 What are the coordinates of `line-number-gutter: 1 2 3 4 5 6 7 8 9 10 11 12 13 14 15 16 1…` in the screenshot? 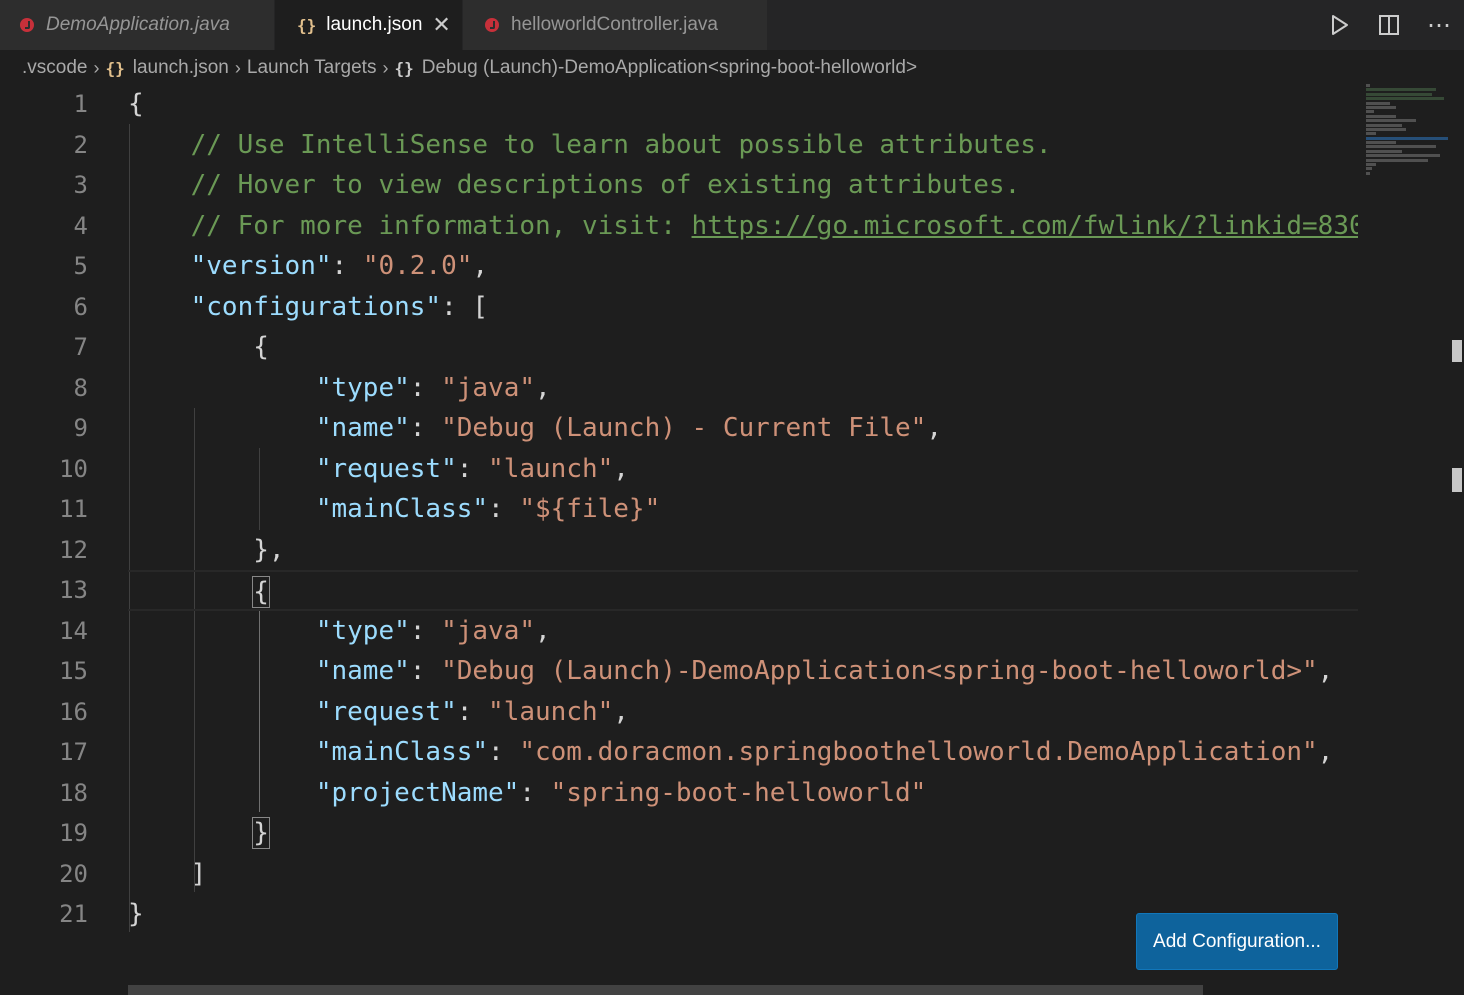 It's located at (50, 509).